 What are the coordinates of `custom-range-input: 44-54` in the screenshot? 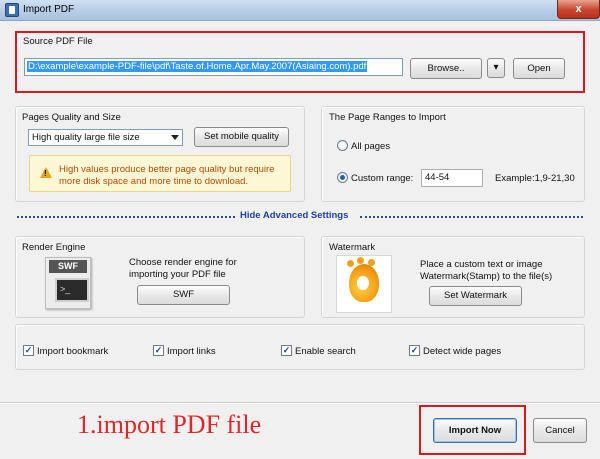 It's located at (452, 178).